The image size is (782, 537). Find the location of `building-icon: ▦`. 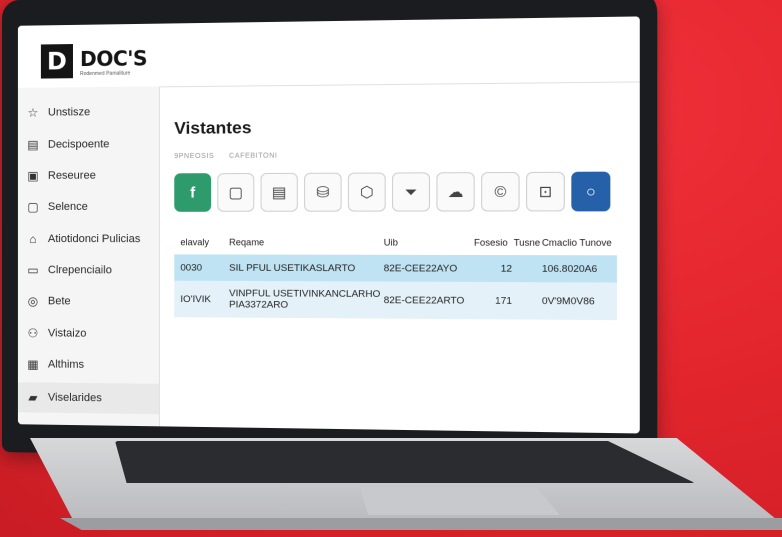

building-icon: ▦ is located at coordinates (33, 364).